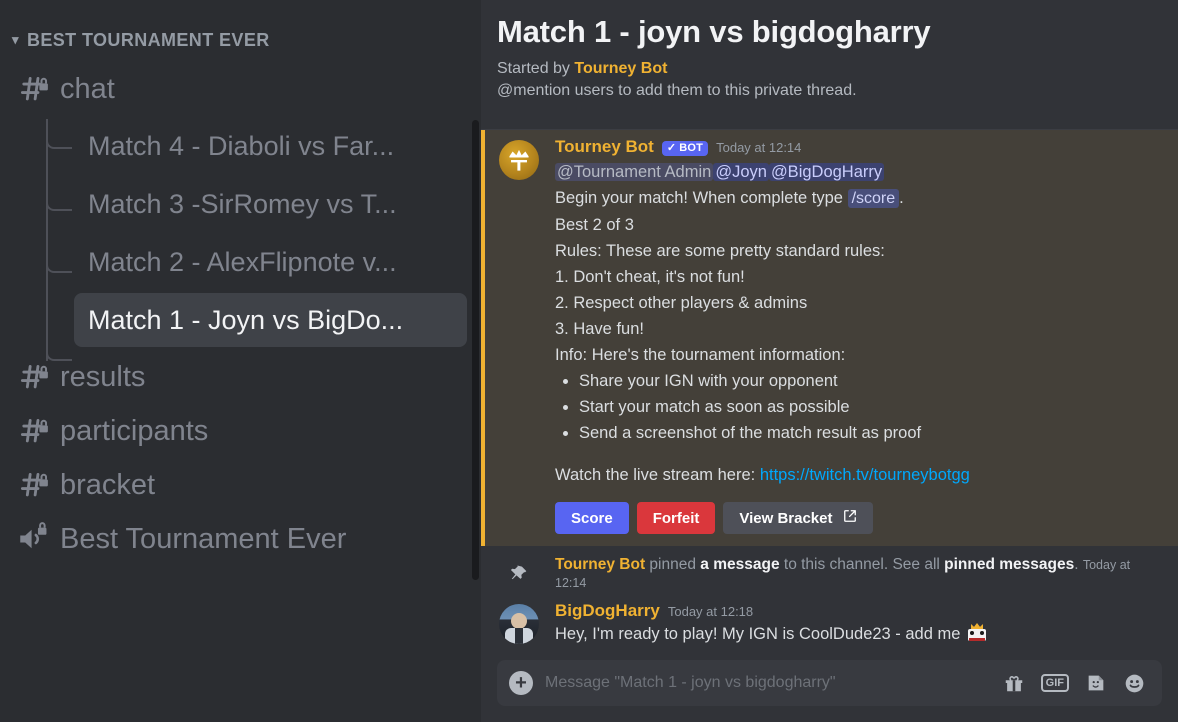  Describe the element at coordinates (519, 621) in the screenshot. I see `avatar-face` at that location.